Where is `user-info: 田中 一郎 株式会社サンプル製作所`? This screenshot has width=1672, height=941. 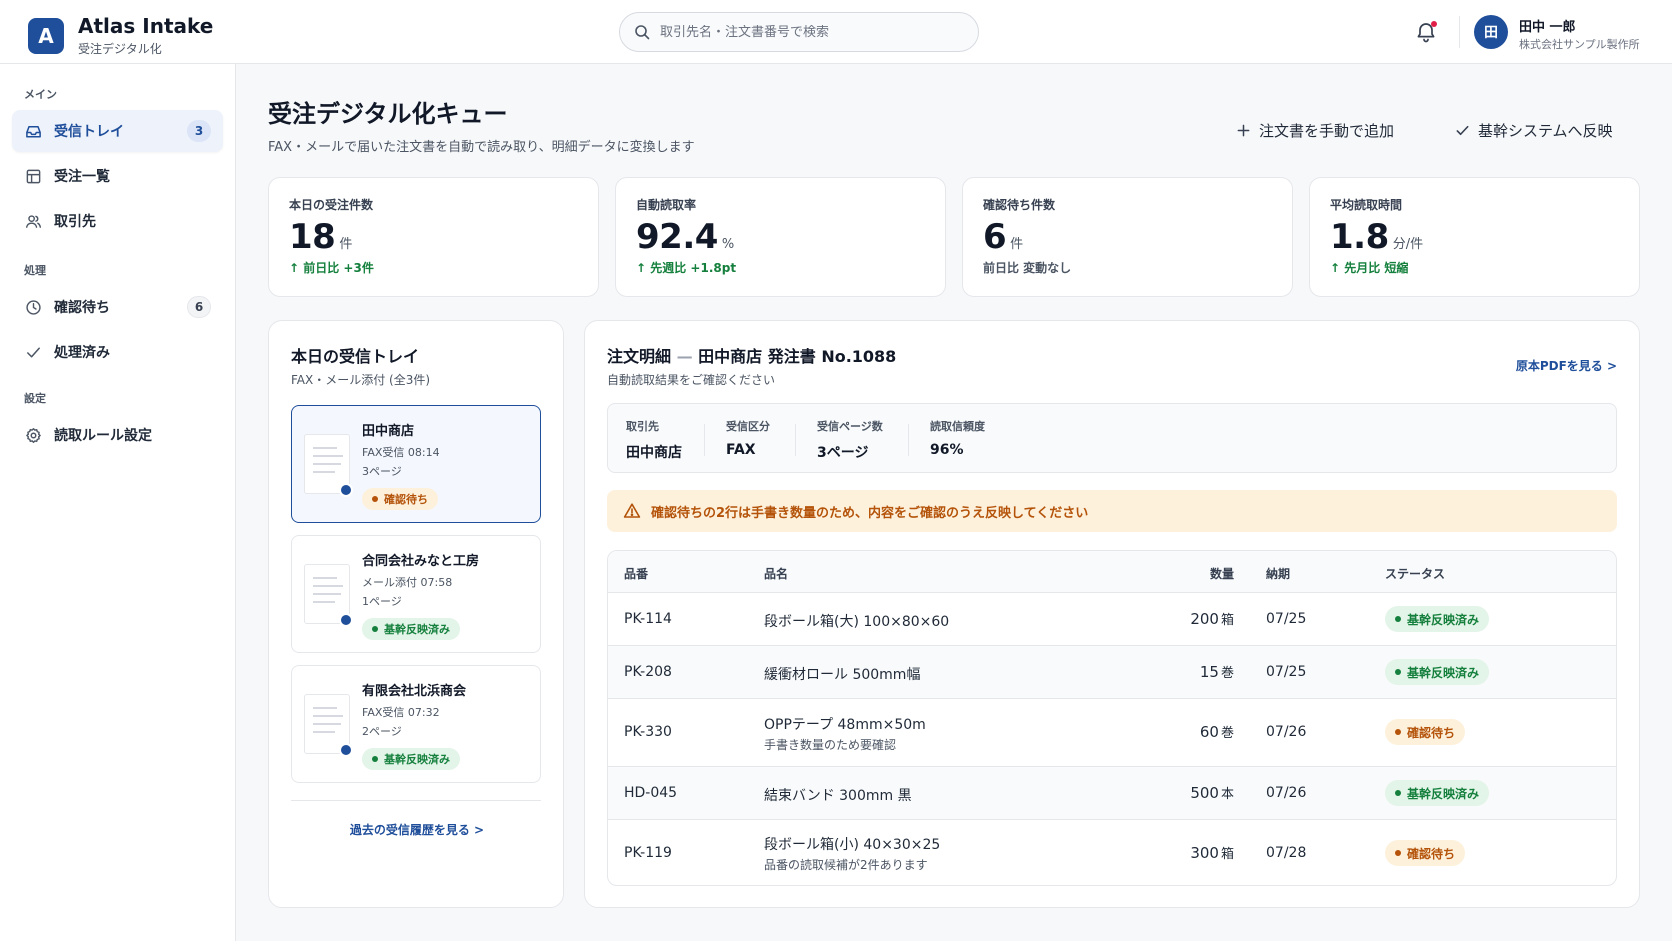 user-info: 田中 一郎 株式会社サンプル製作所 is located at coordinates (1579, 34).